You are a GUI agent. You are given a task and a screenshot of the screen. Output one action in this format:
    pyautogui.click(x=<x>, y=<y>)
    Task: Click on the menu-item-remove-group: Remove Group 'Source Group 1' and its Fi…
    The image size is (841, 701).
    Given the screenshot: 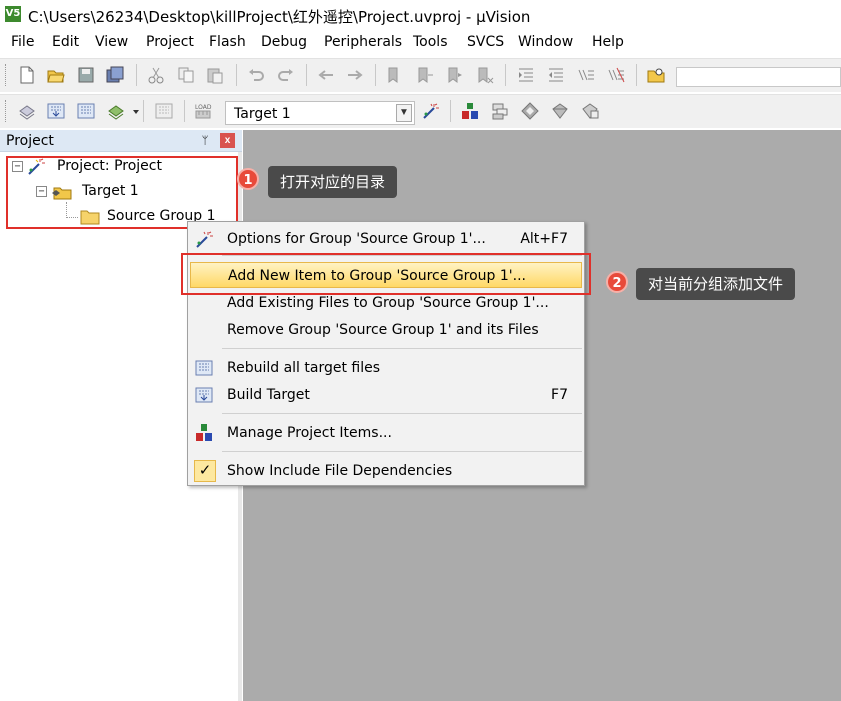 What is the action you would take?
    pyautogui.click(x=386, y=330)
    